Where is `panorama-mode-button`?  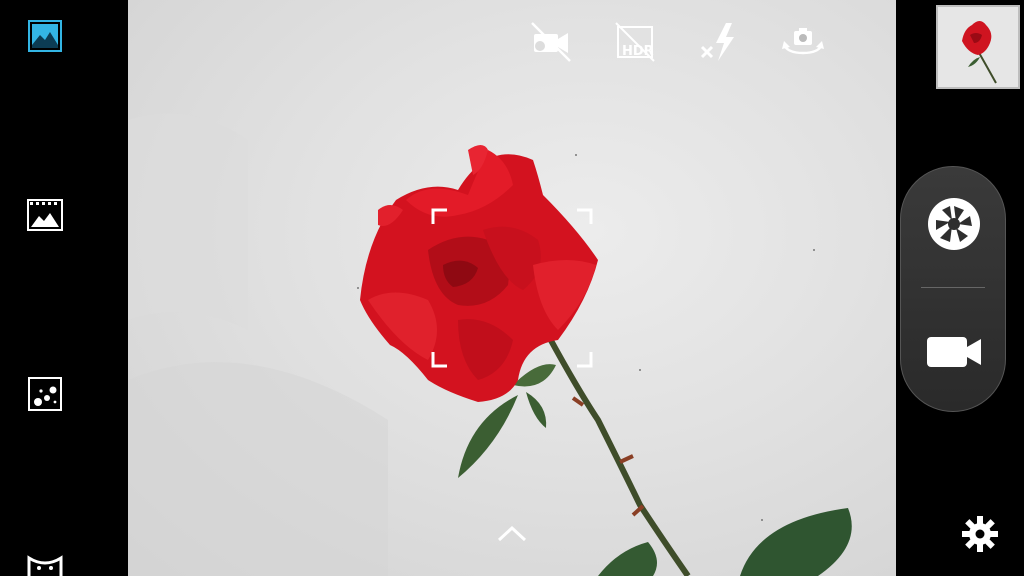
panorama-mode-button is located at coordinates (45, 215).